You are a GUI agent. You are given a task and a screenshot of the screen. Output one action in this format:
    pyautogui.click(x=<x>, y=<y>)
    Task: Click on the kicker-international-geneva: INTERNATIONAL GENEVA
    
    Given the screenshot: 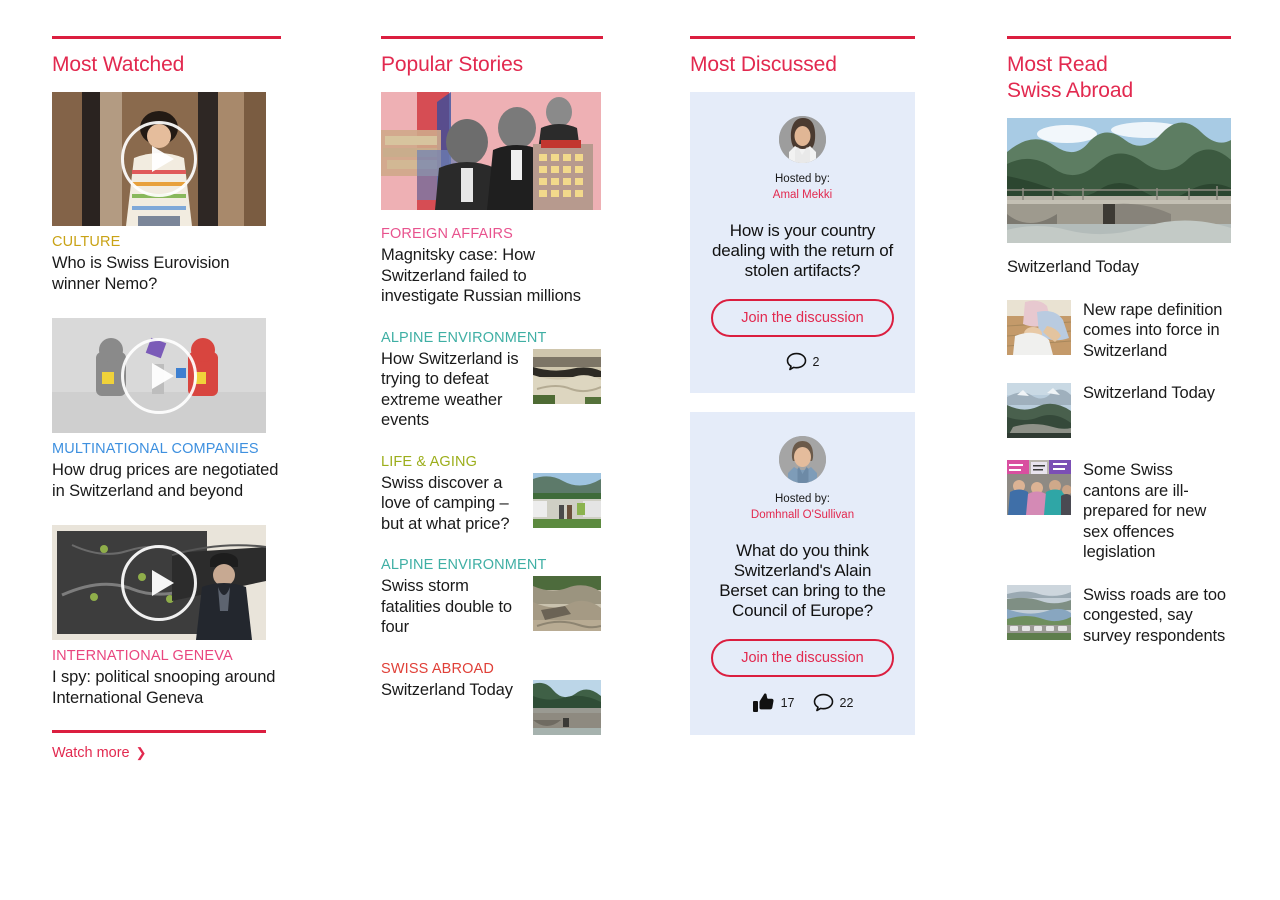 What is the action you would take?
    pyautogui.click(x=166, y=656)
    